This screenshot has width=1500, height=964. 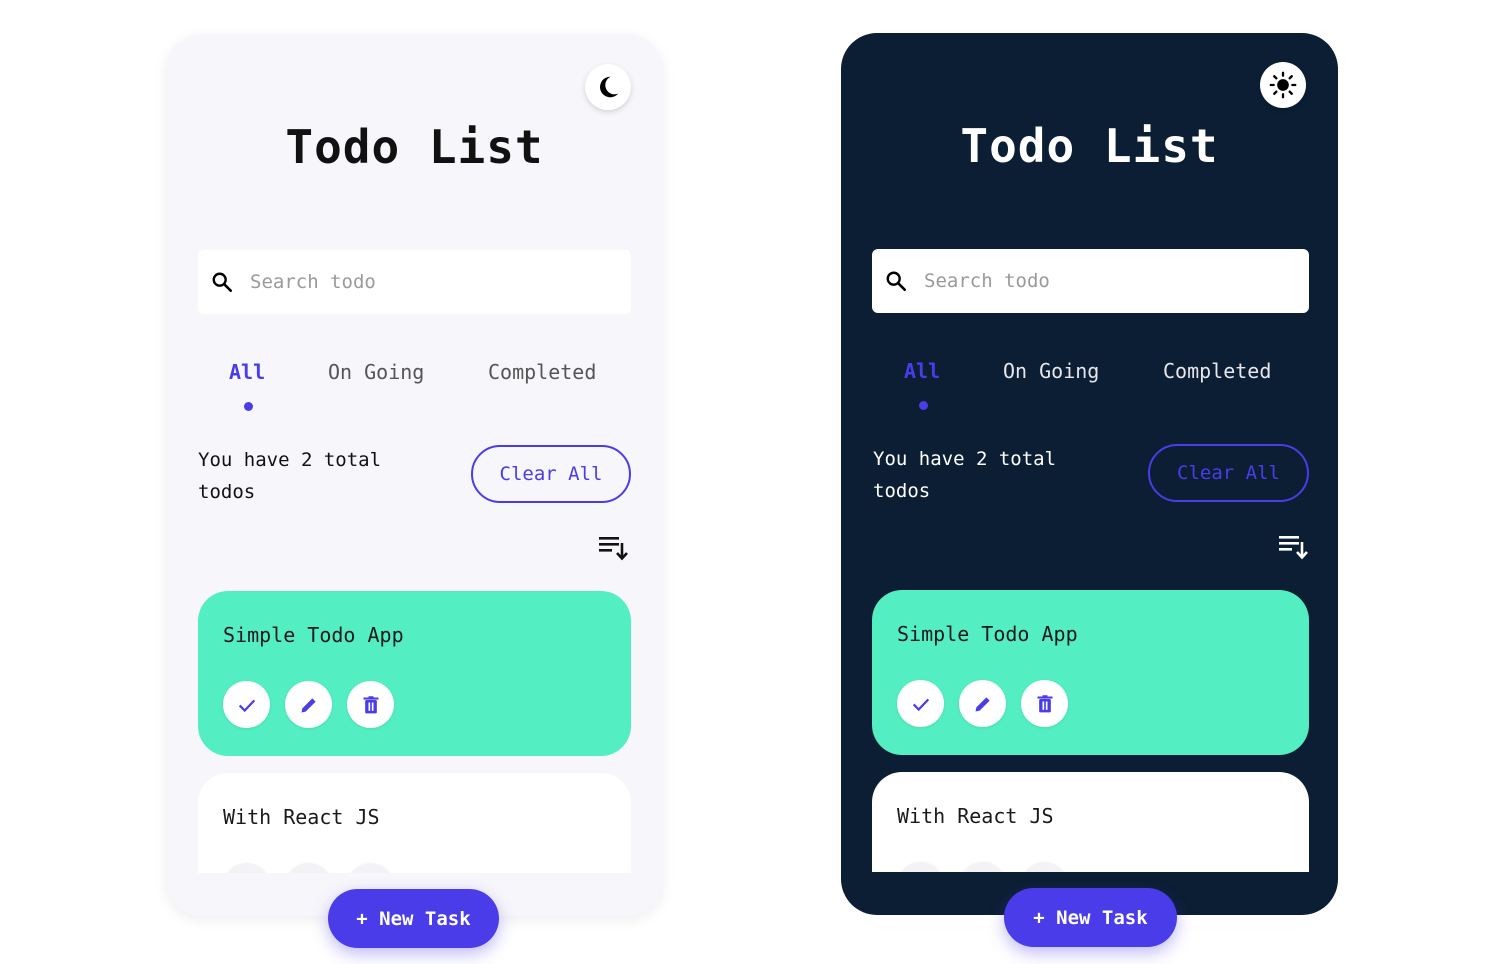 I want to click on sun-icon, so click(x=1283, y=85).